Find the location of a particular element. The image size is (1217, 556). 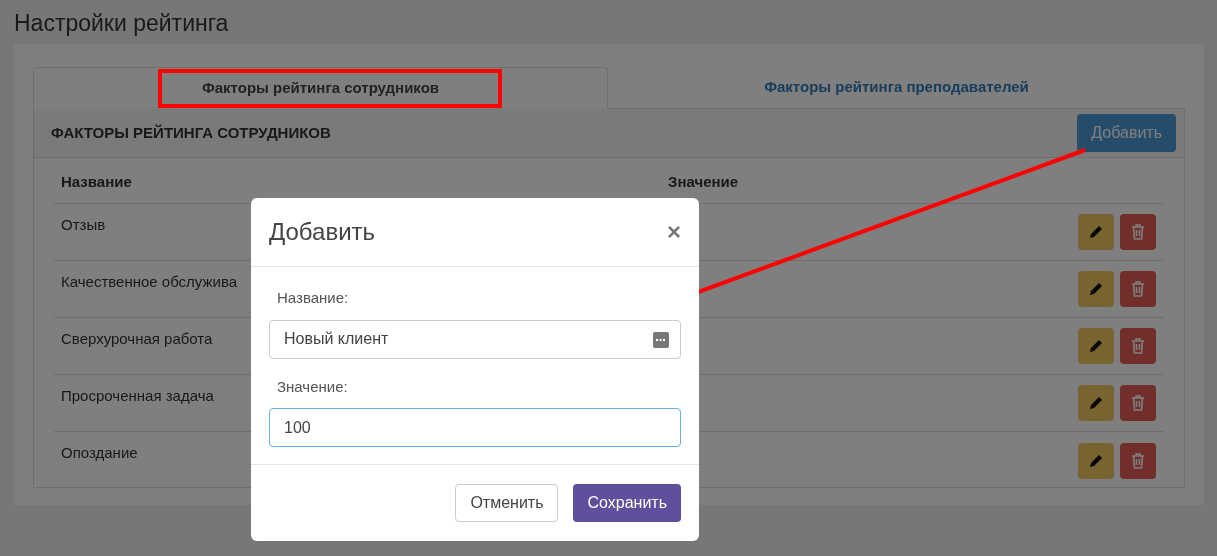

table-cell-text: Сверхурочная работа is located at coordinates (136, 338).